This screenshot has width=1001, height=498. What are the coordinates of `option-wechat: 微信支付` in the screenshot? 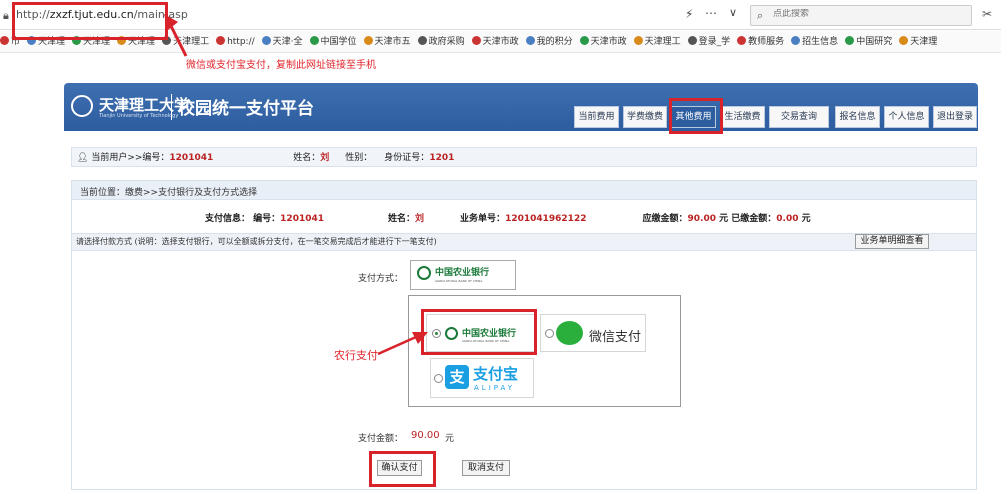 It's located at (593, 333).